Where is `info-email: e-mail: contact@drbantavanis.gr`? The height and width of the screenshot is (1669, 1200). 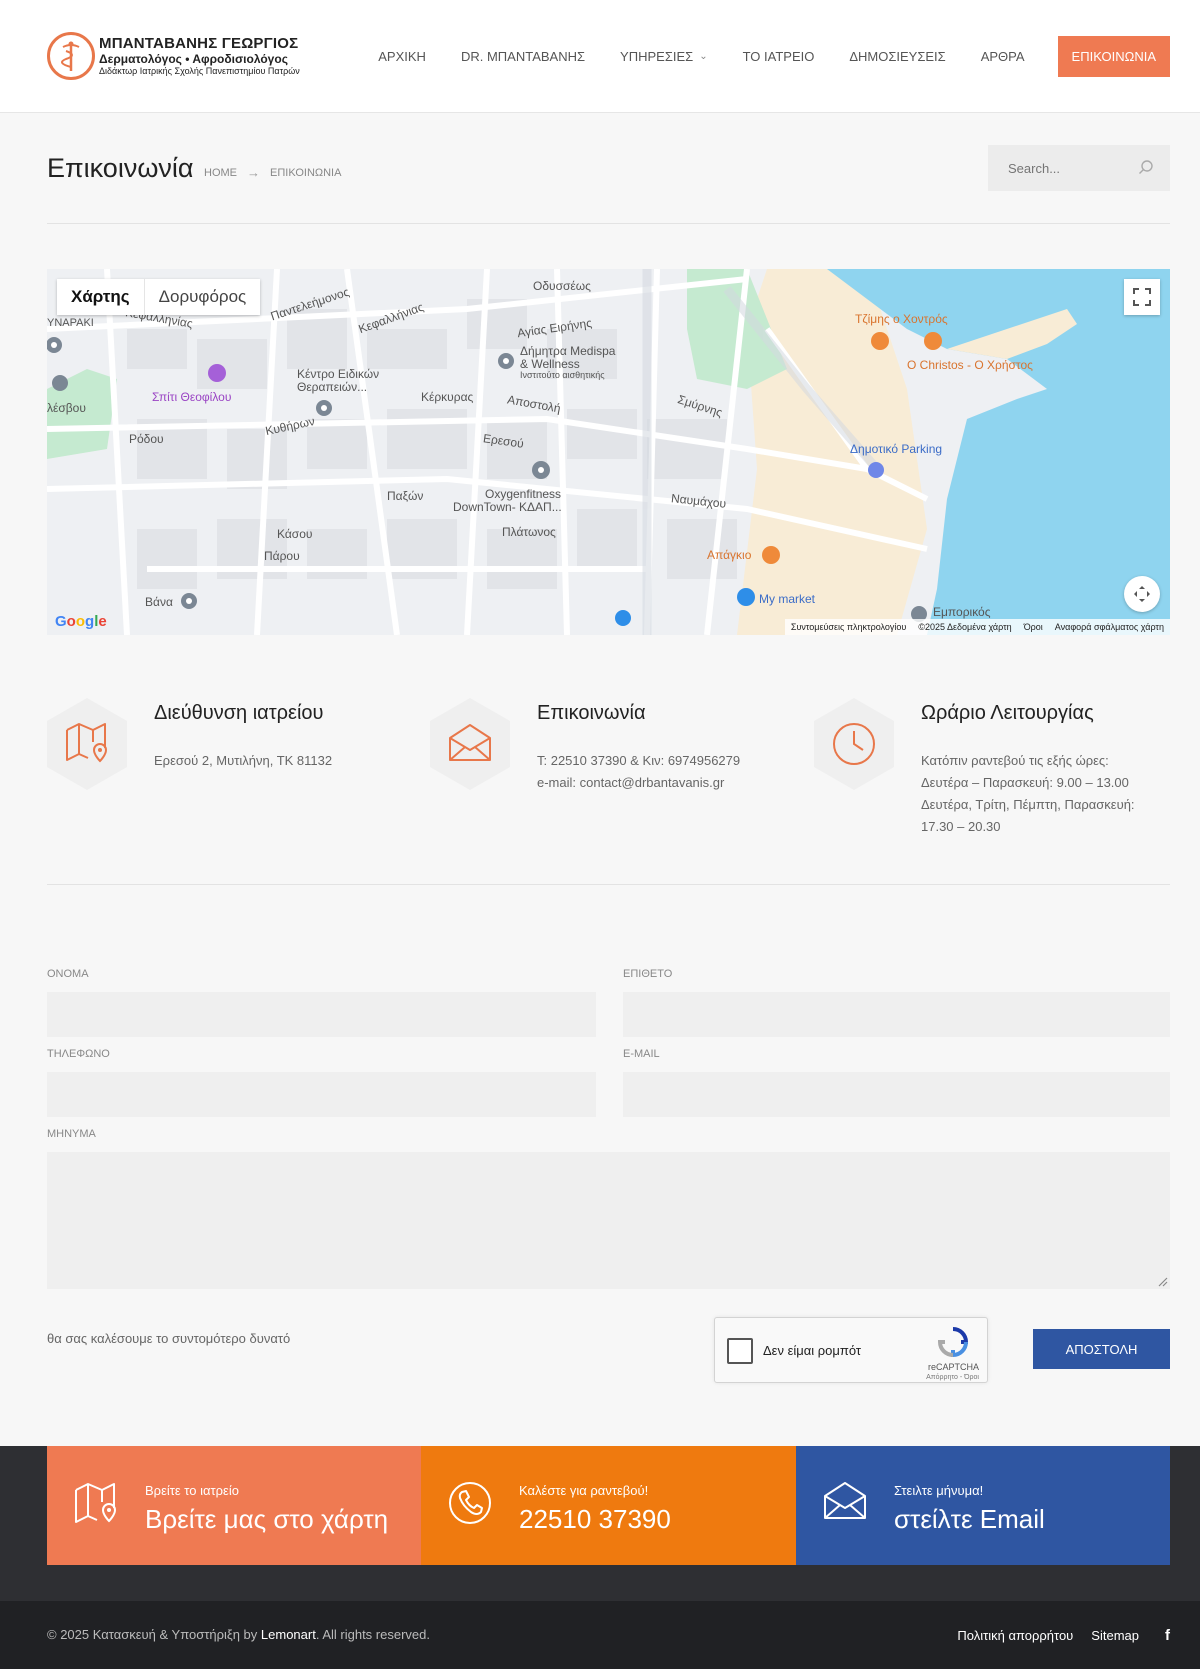 info-email: e-mail: contact@drbantavanis.gr is located at coordinates (638, 783).